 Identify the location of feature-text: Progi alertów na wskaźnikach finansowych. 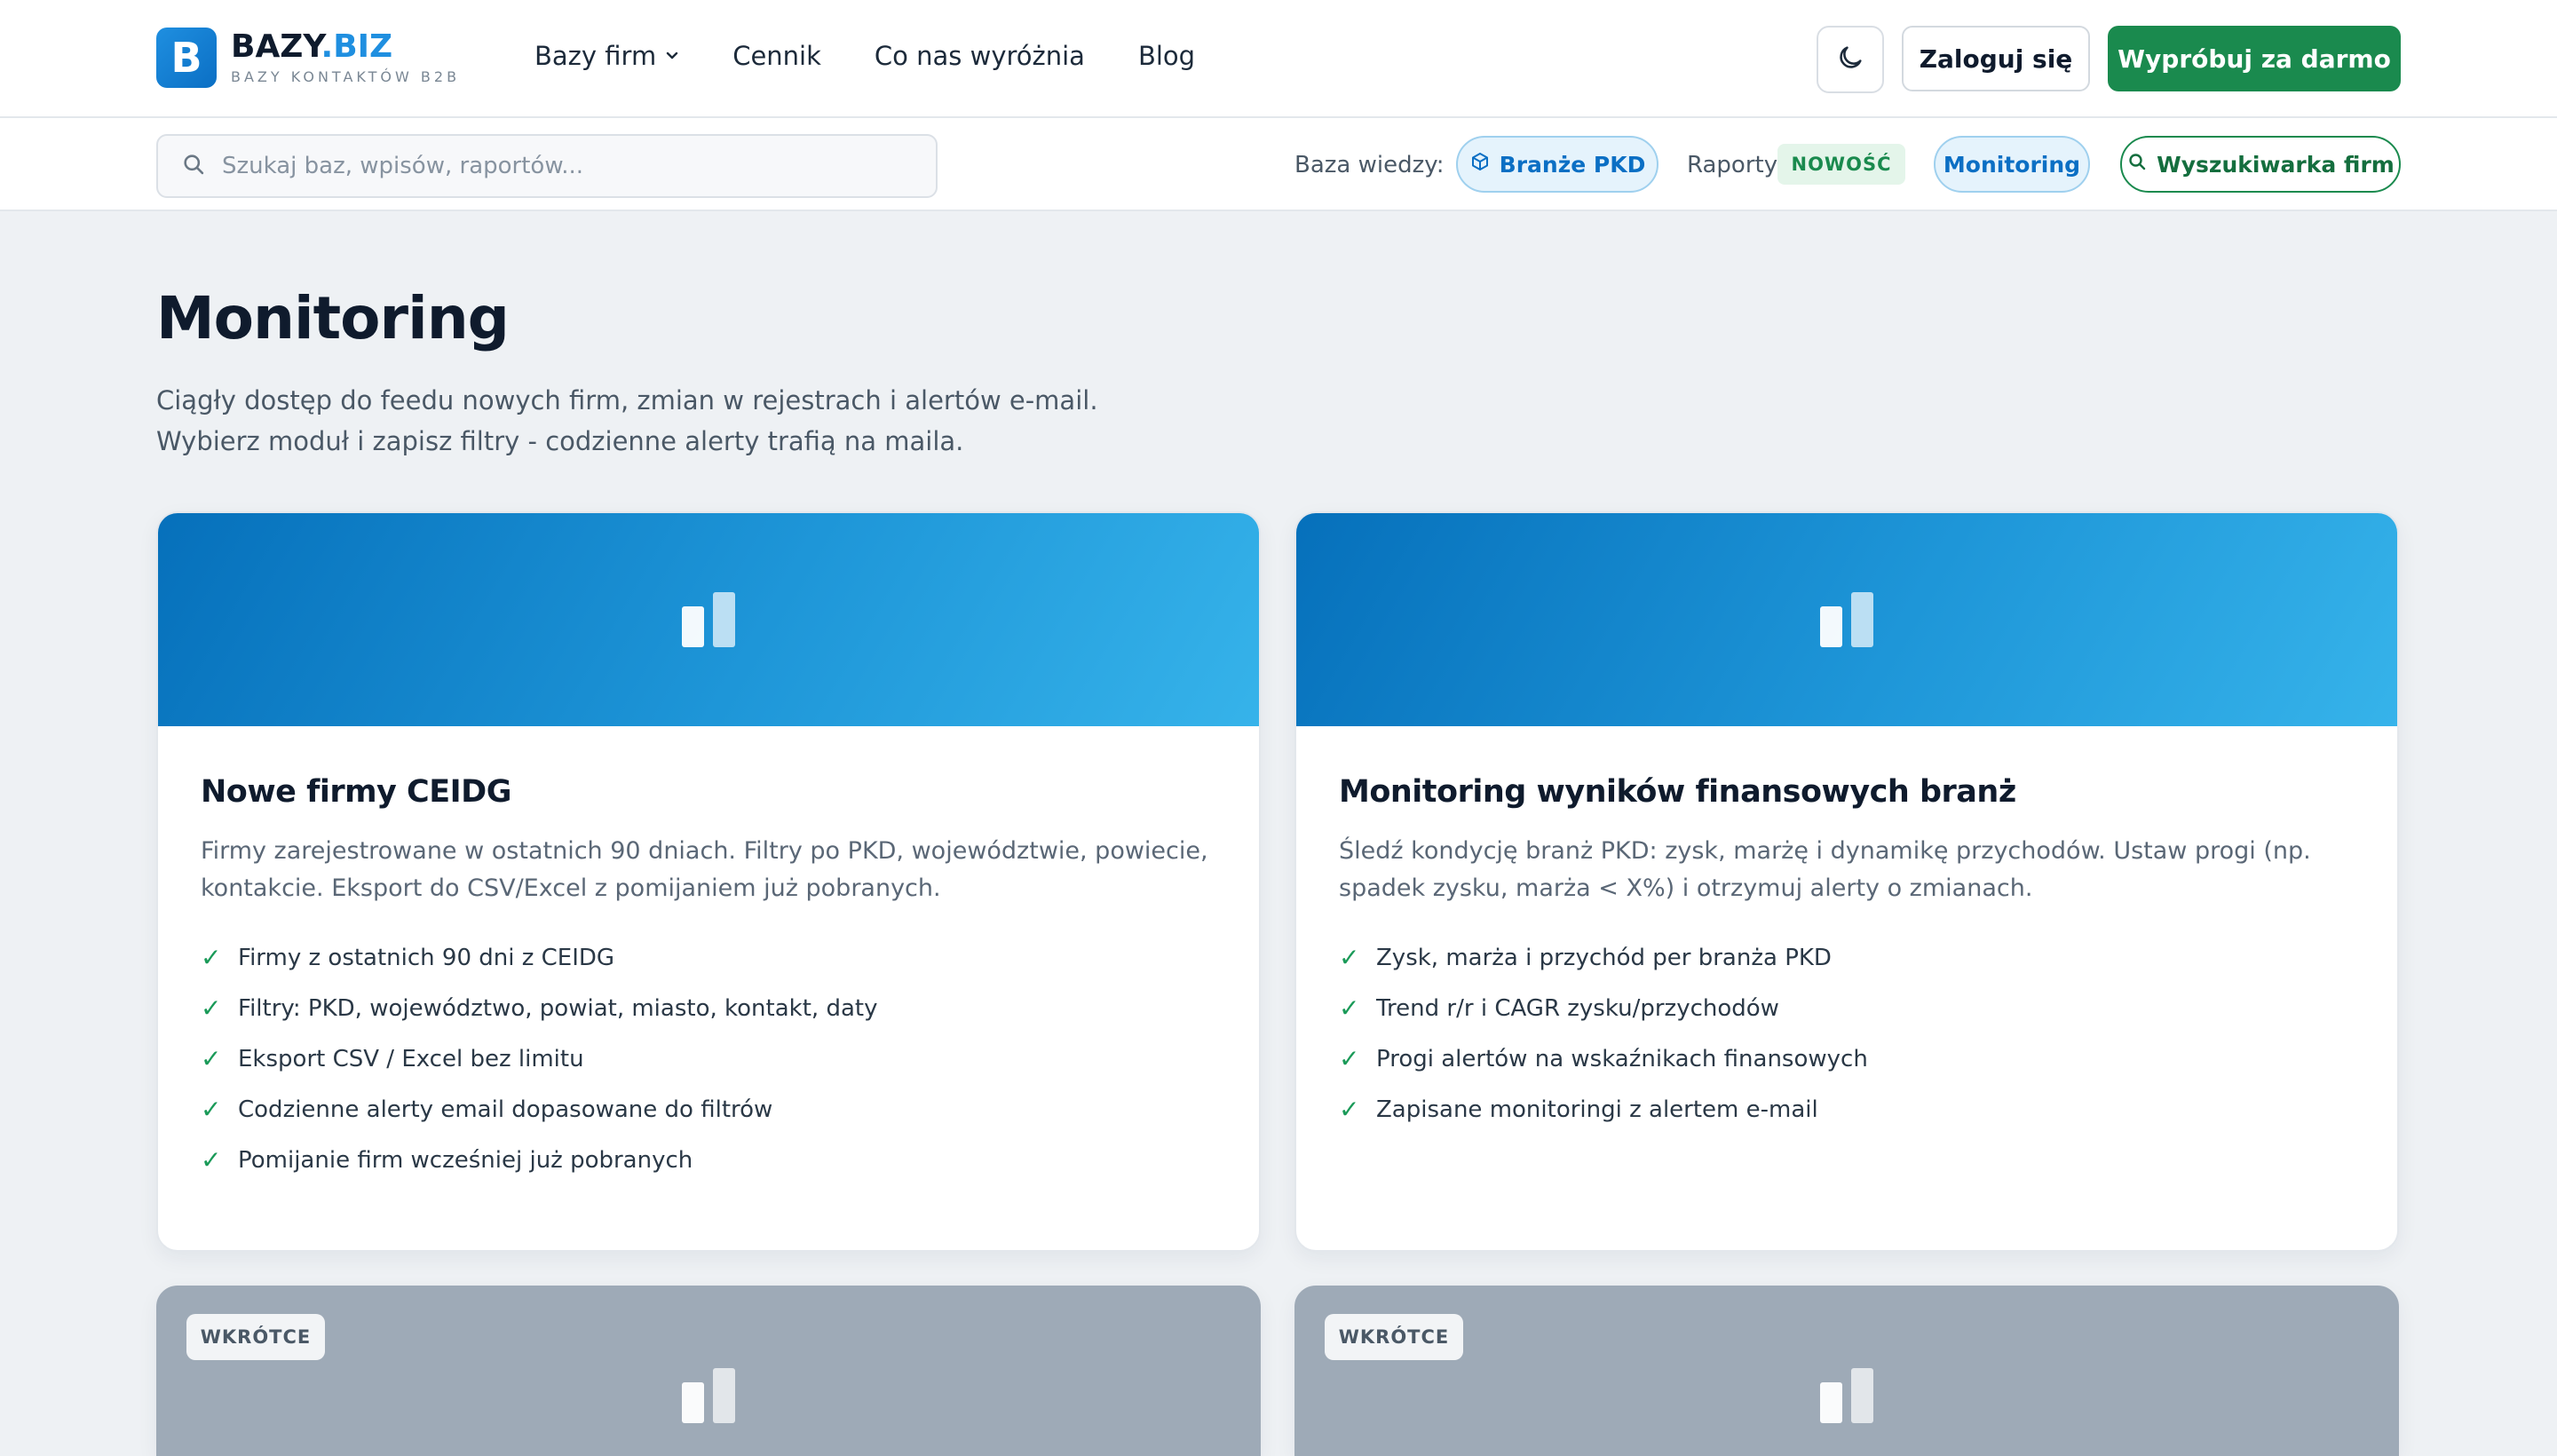
(1622, 1058).